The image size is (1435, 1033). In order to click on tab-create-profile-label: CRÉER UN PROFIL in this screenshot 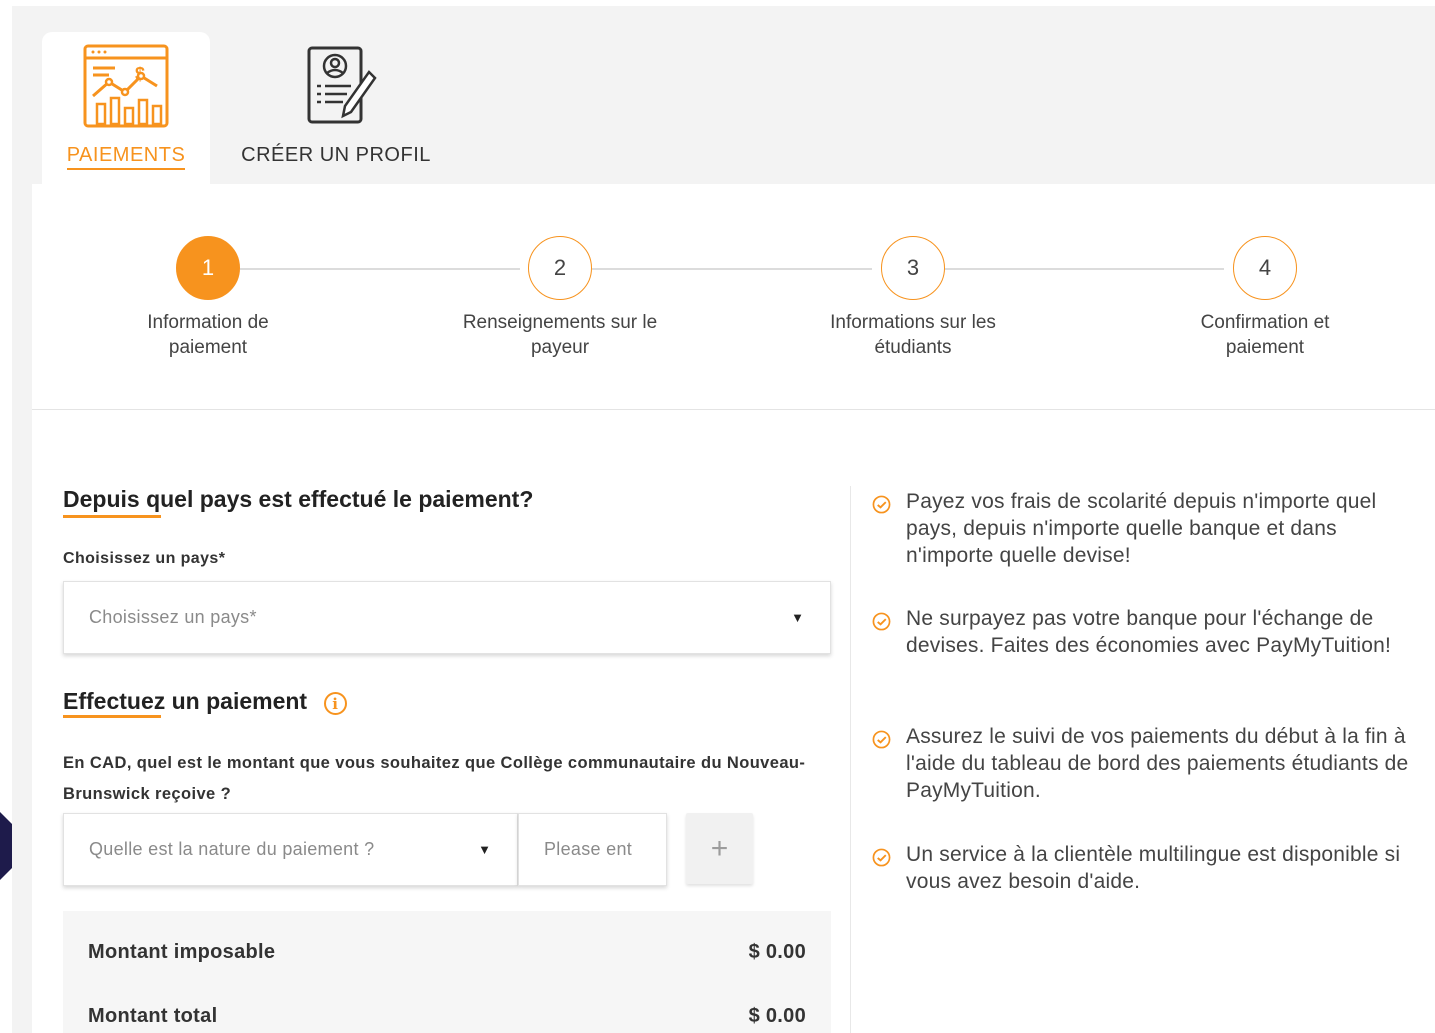, I will do `click(336, 155)`.